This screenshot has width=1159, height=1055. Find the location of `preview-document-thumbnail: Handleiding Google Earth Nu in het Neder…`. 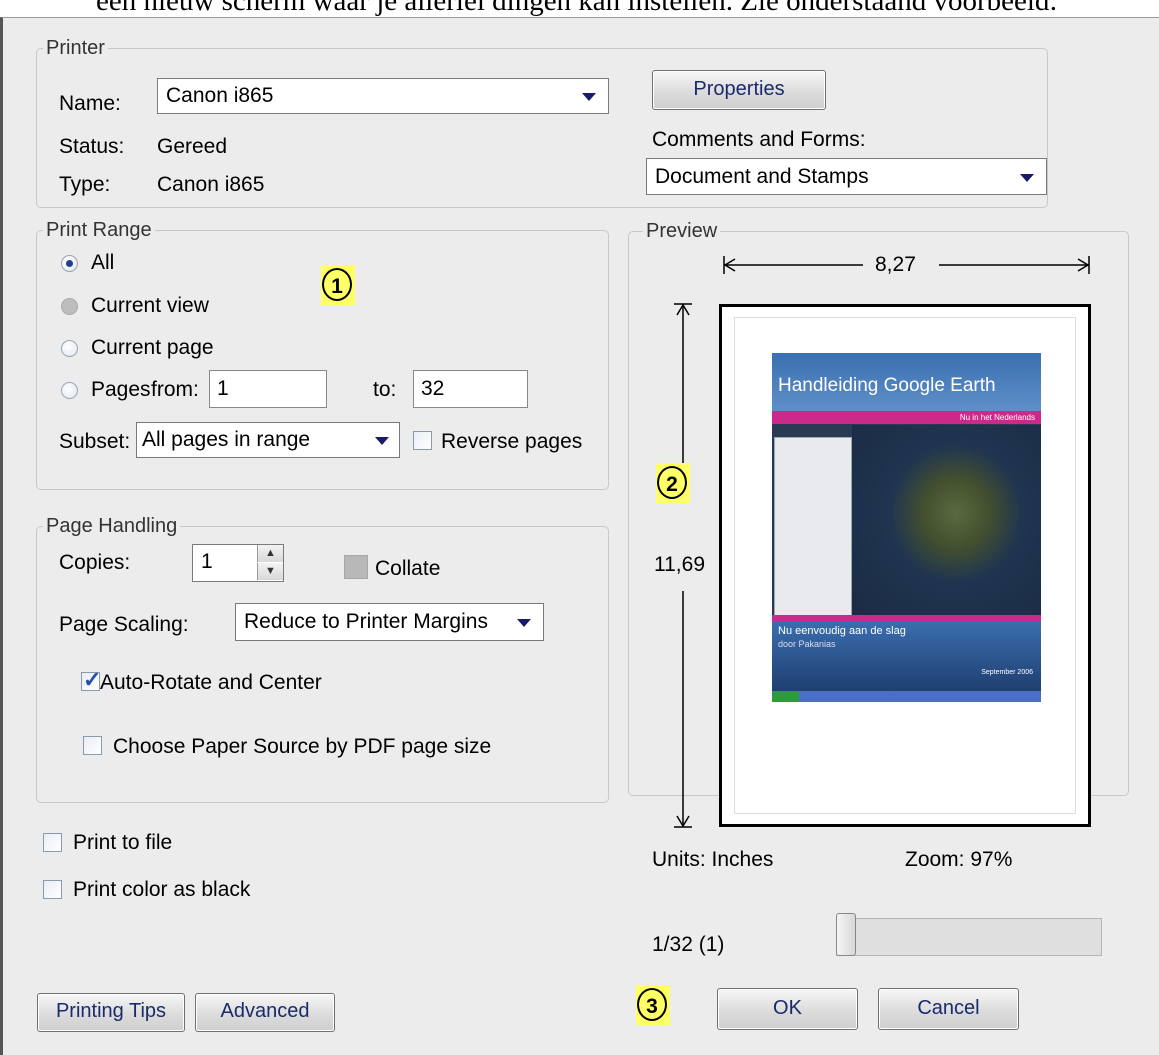

preview-document-thumbnail: Handleiding Google Earth Nu in het Neder… is located at coordinates (906, 527).